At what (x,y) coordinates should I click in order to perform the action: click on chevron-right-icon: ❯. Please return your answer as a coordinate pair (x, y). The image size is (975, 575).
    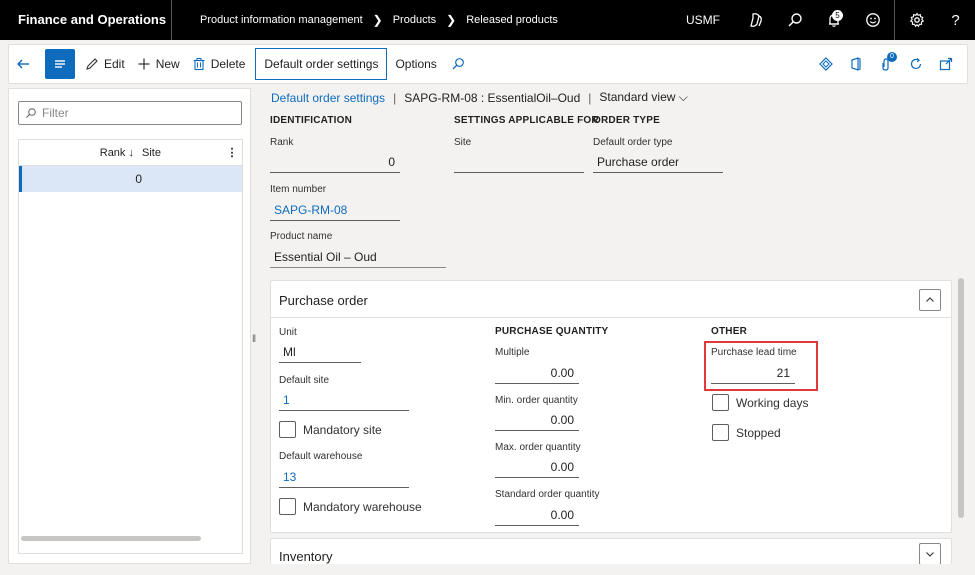
    Looking at the image, I should click on (451, 20).